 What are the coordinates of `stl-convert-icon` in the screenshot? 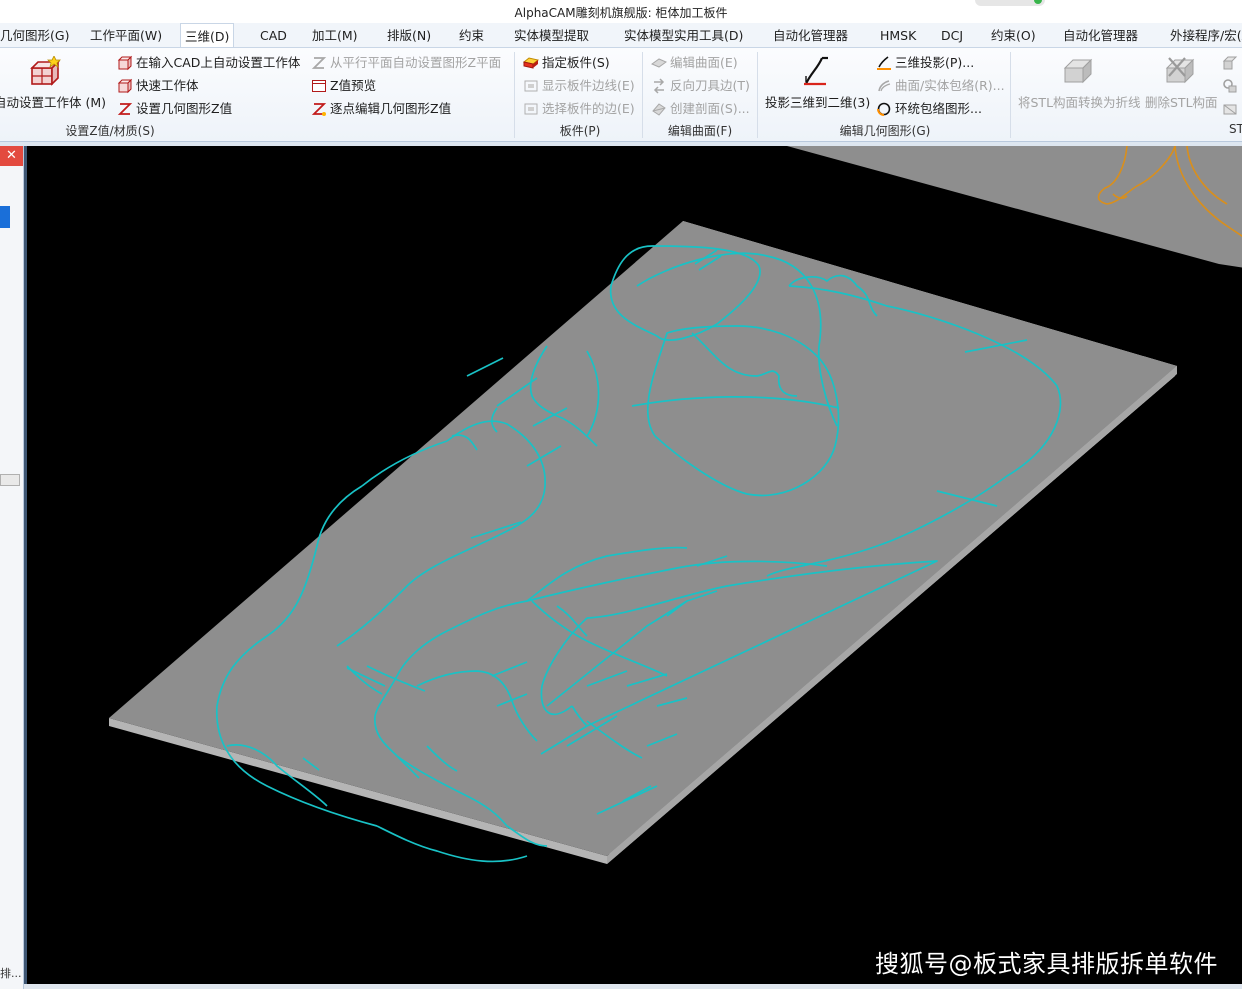 It's located at (1078, 71).